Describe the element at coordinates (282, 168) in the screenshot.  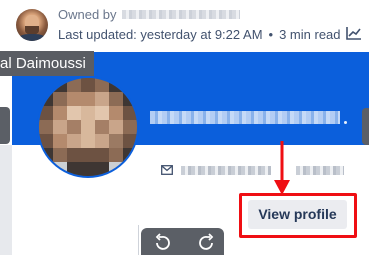
I see `annotation-arrow` at that location.